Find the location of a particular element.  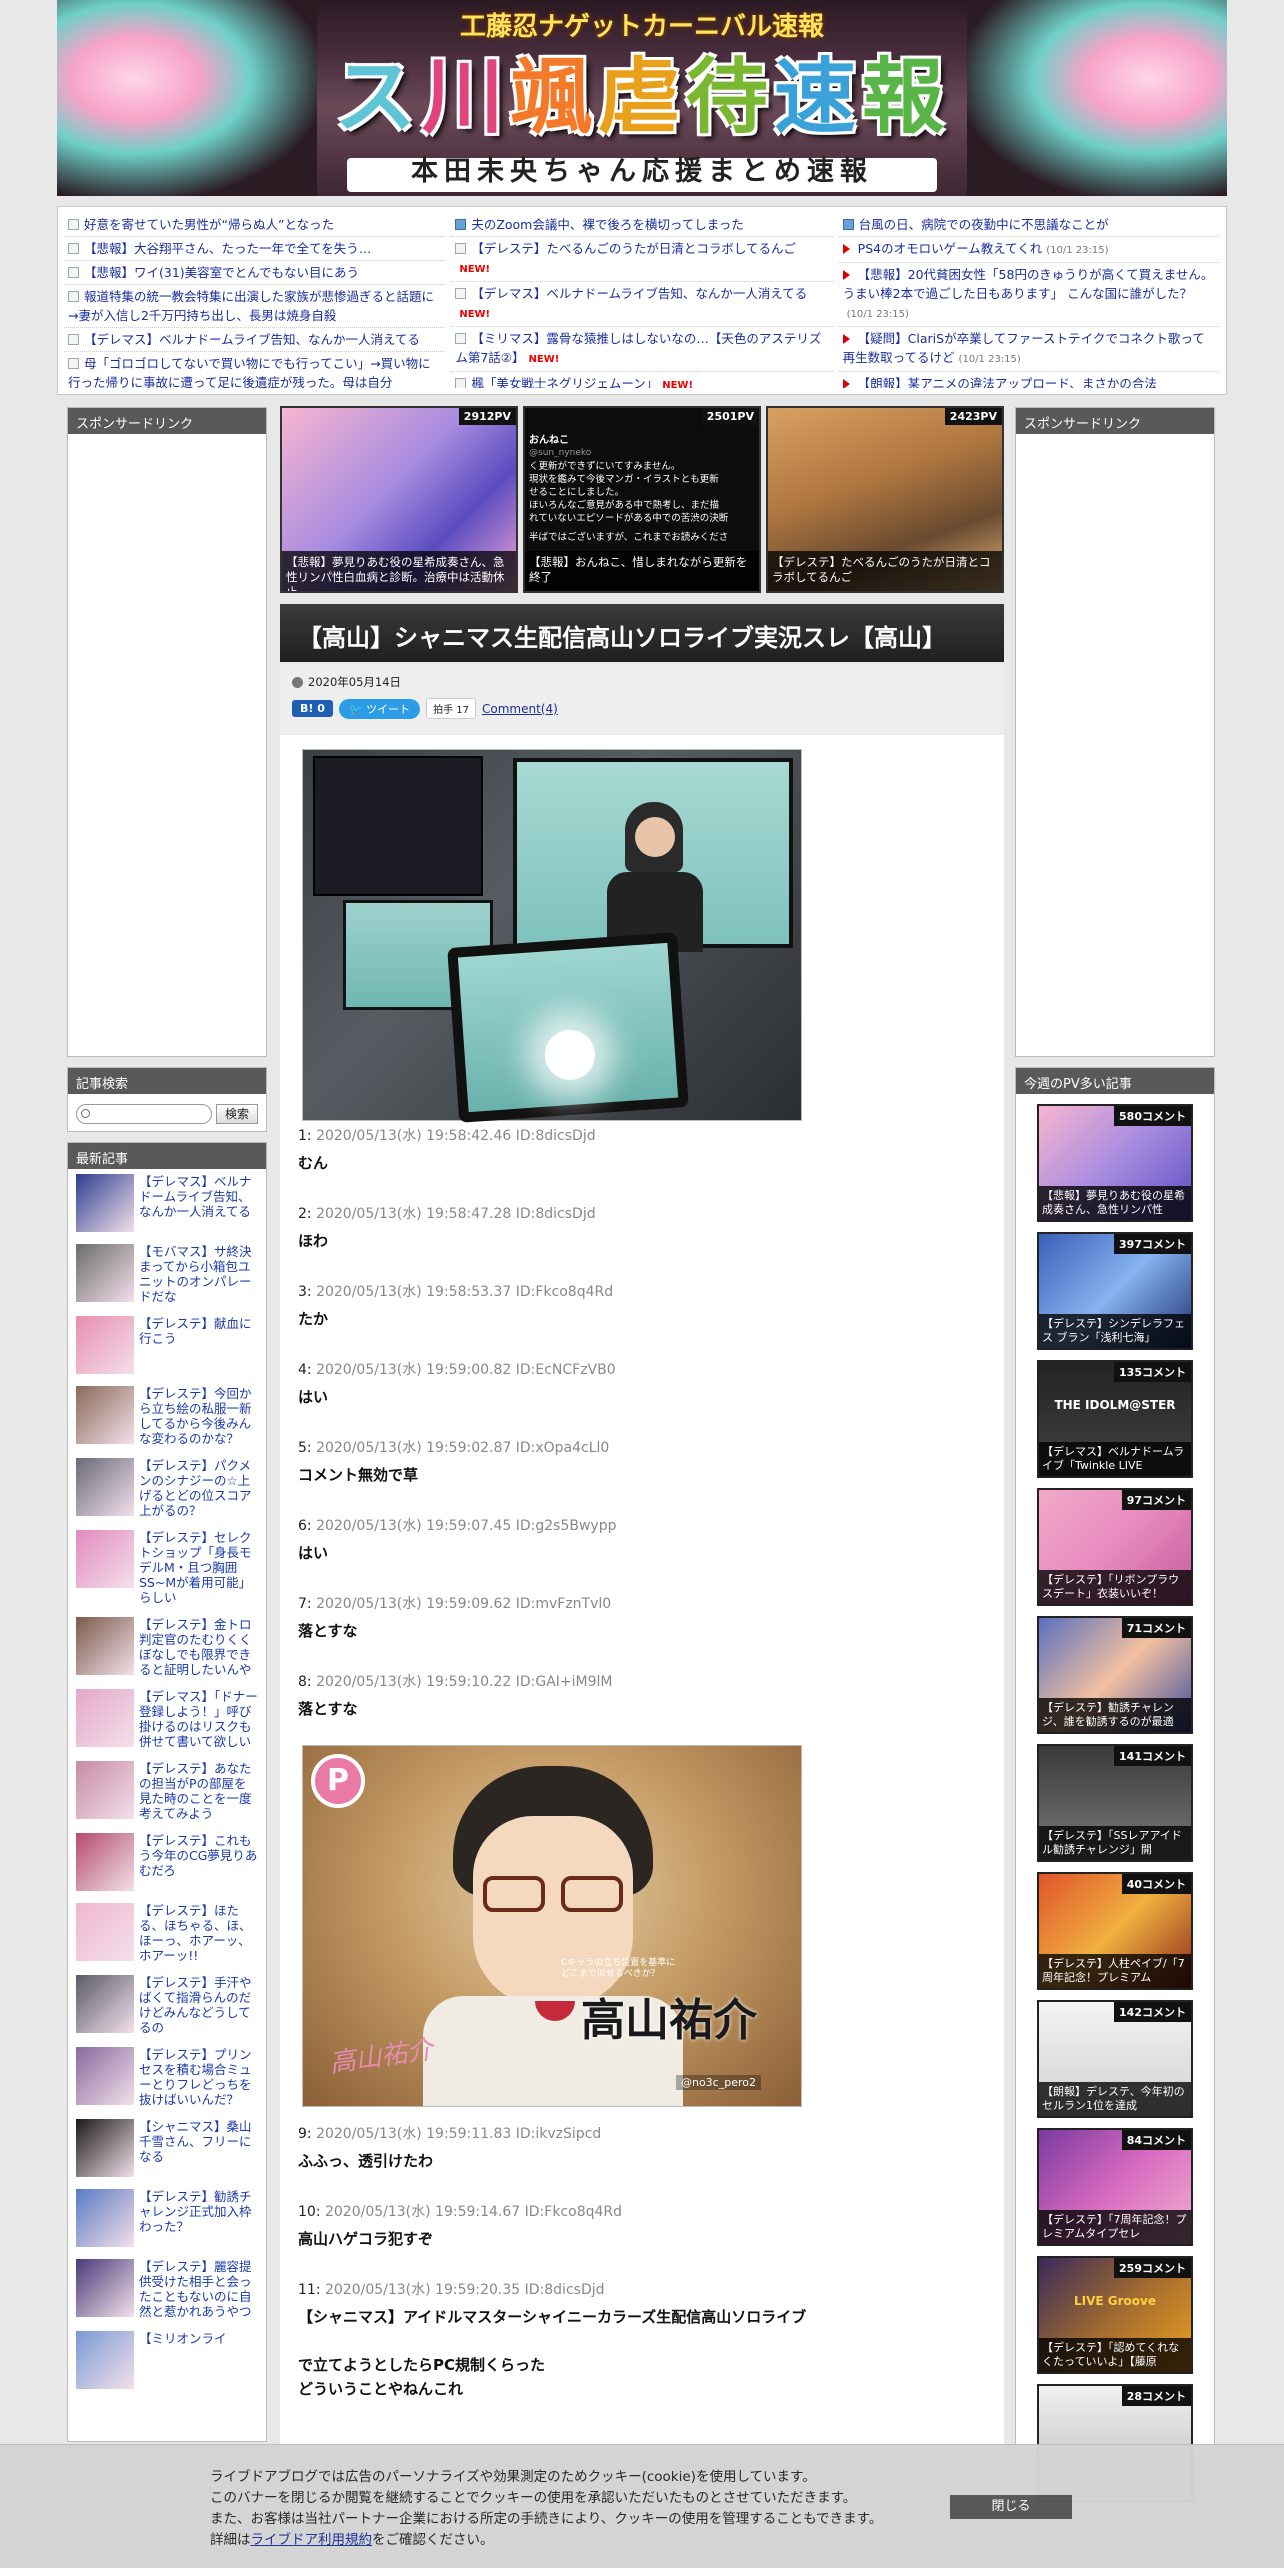

ticker-link: 楓「美女戦士ネグリジェムーン」 NEW! is located at coordinates (641, 380).